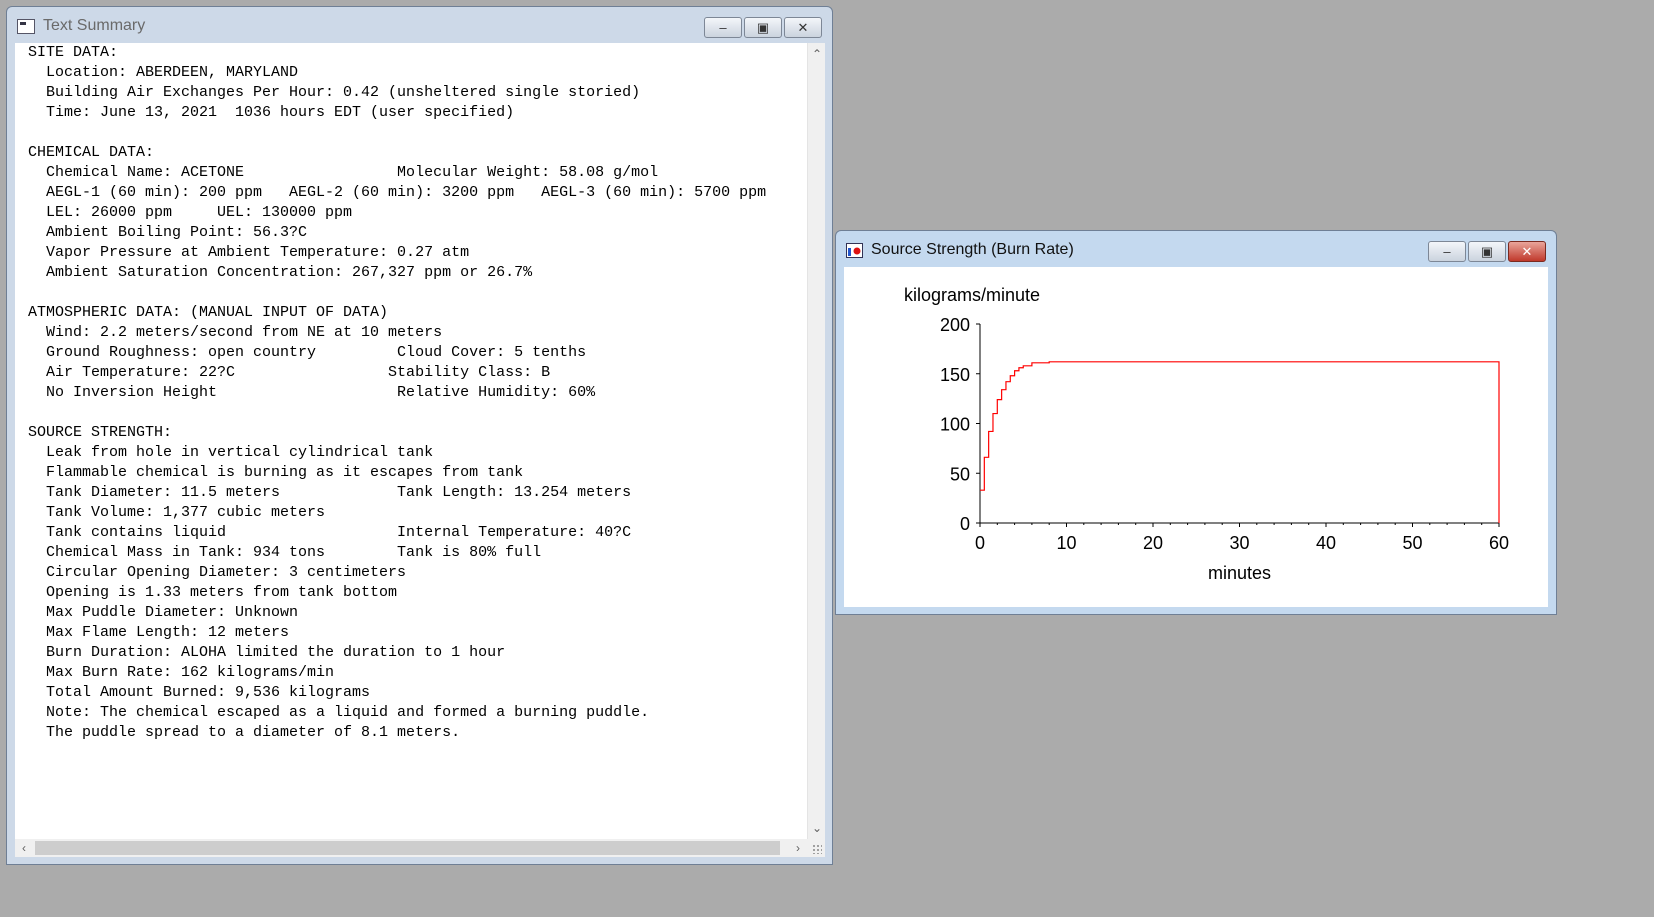 This screenshot has height=917, width=1654. I want to click on chart-ticks: 0 50 100 150 200 0 10 20 30 40 50 60, so click(1224, 434).